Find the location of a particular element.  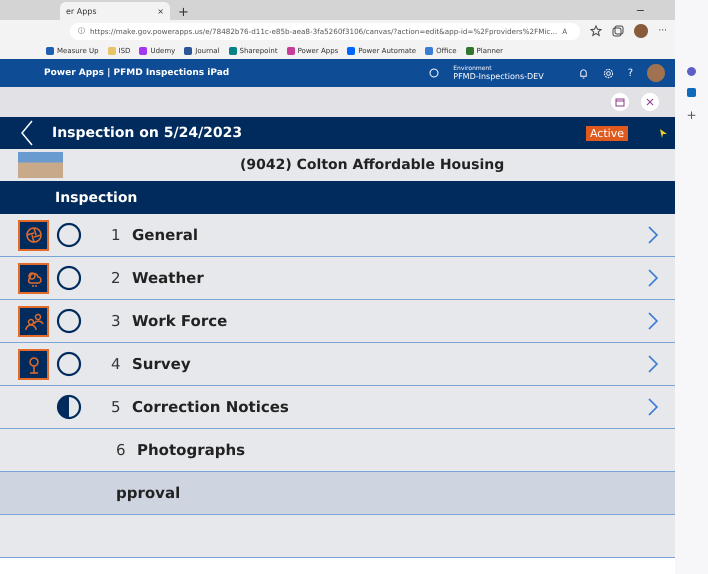

section-title: Inspection is located at coordinates (96, 198).